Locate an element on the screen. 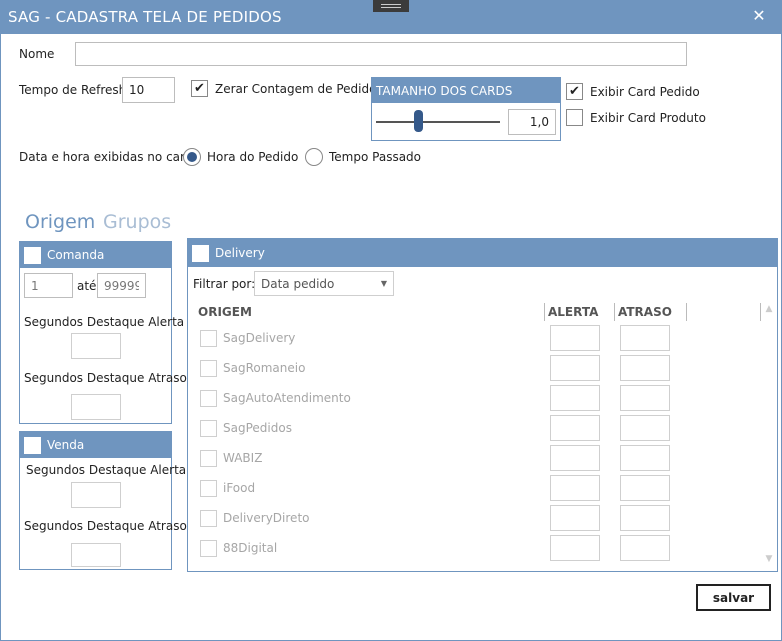  exibir-card-produto-checkbox is located at coordinates (574, 117).